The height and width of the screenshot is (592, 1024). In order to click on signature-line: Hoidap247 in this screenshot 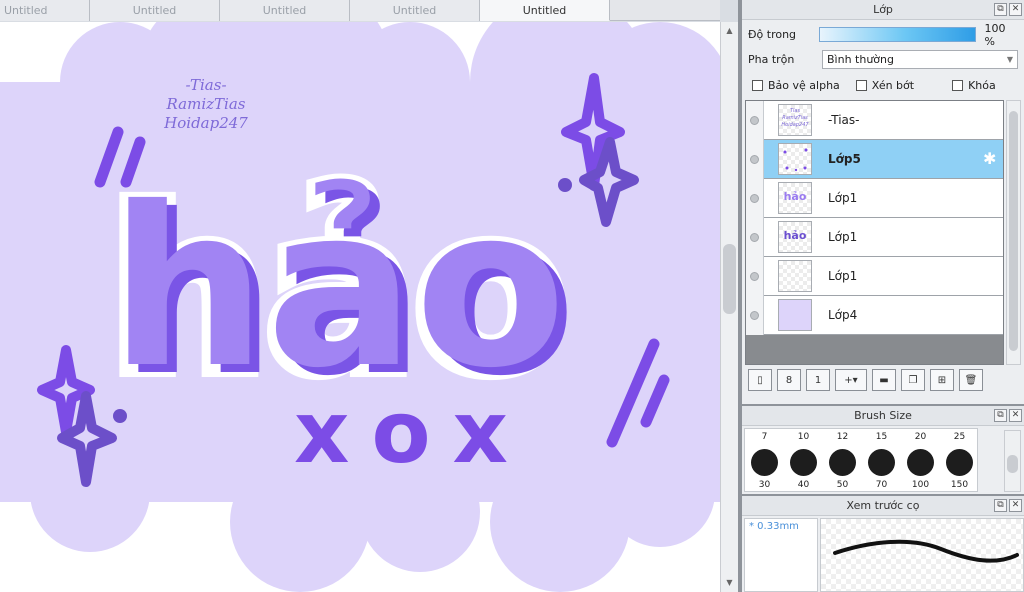, I will do `click(205, 123)`.